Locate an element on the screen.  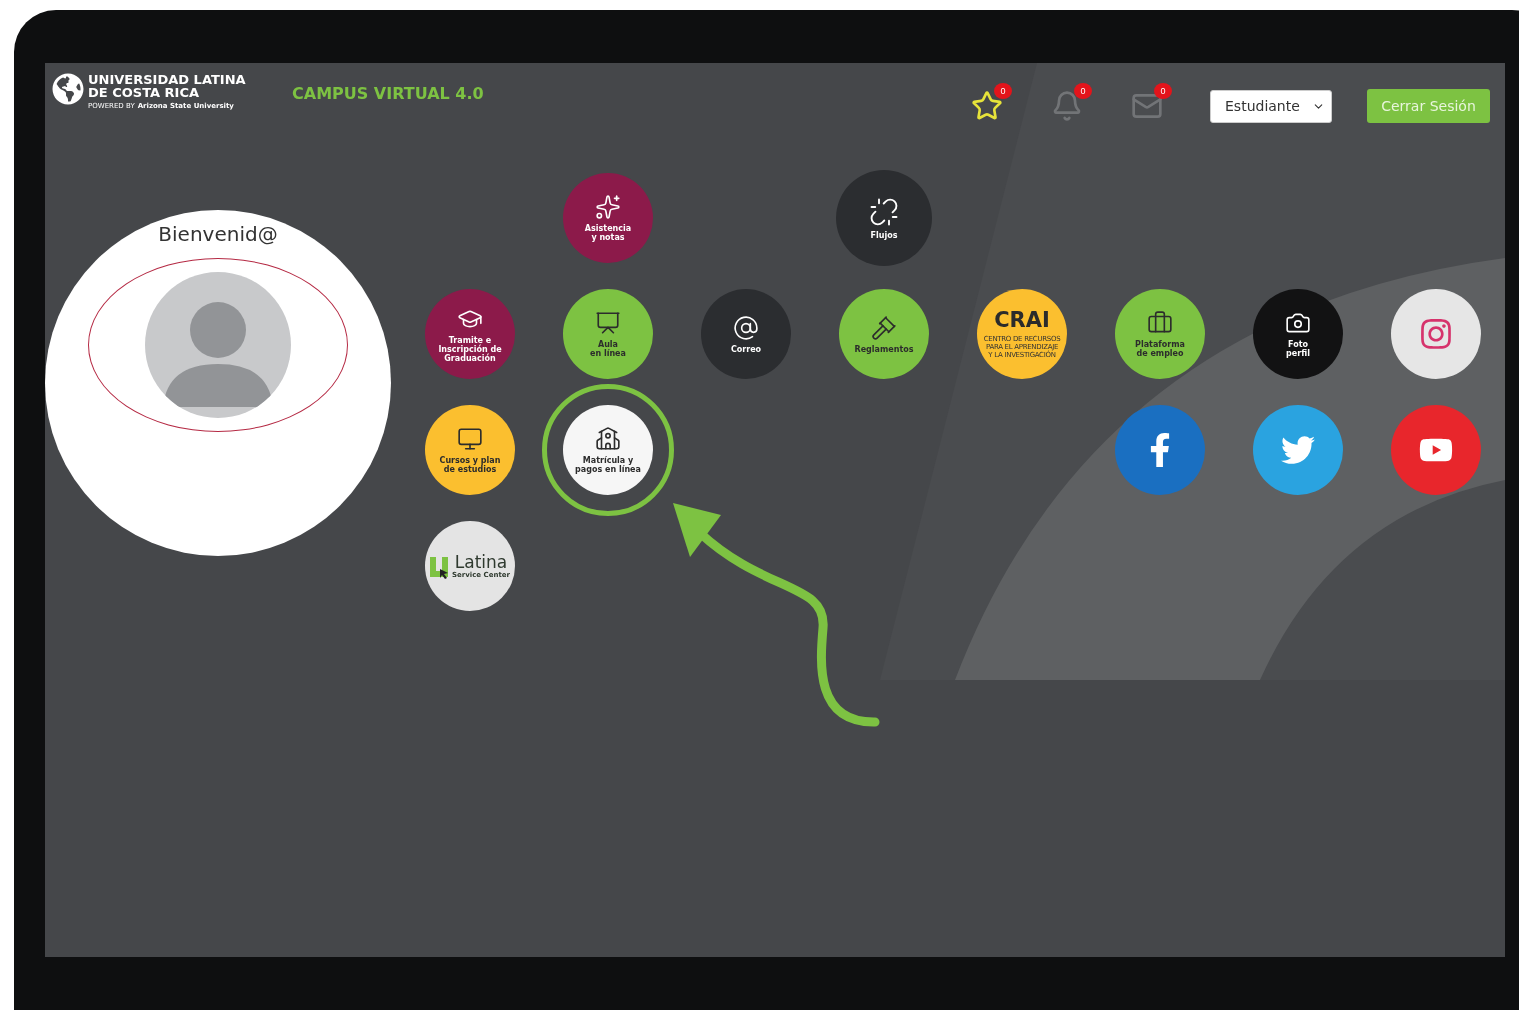
globe-icon is located at coordinates (68, 89).